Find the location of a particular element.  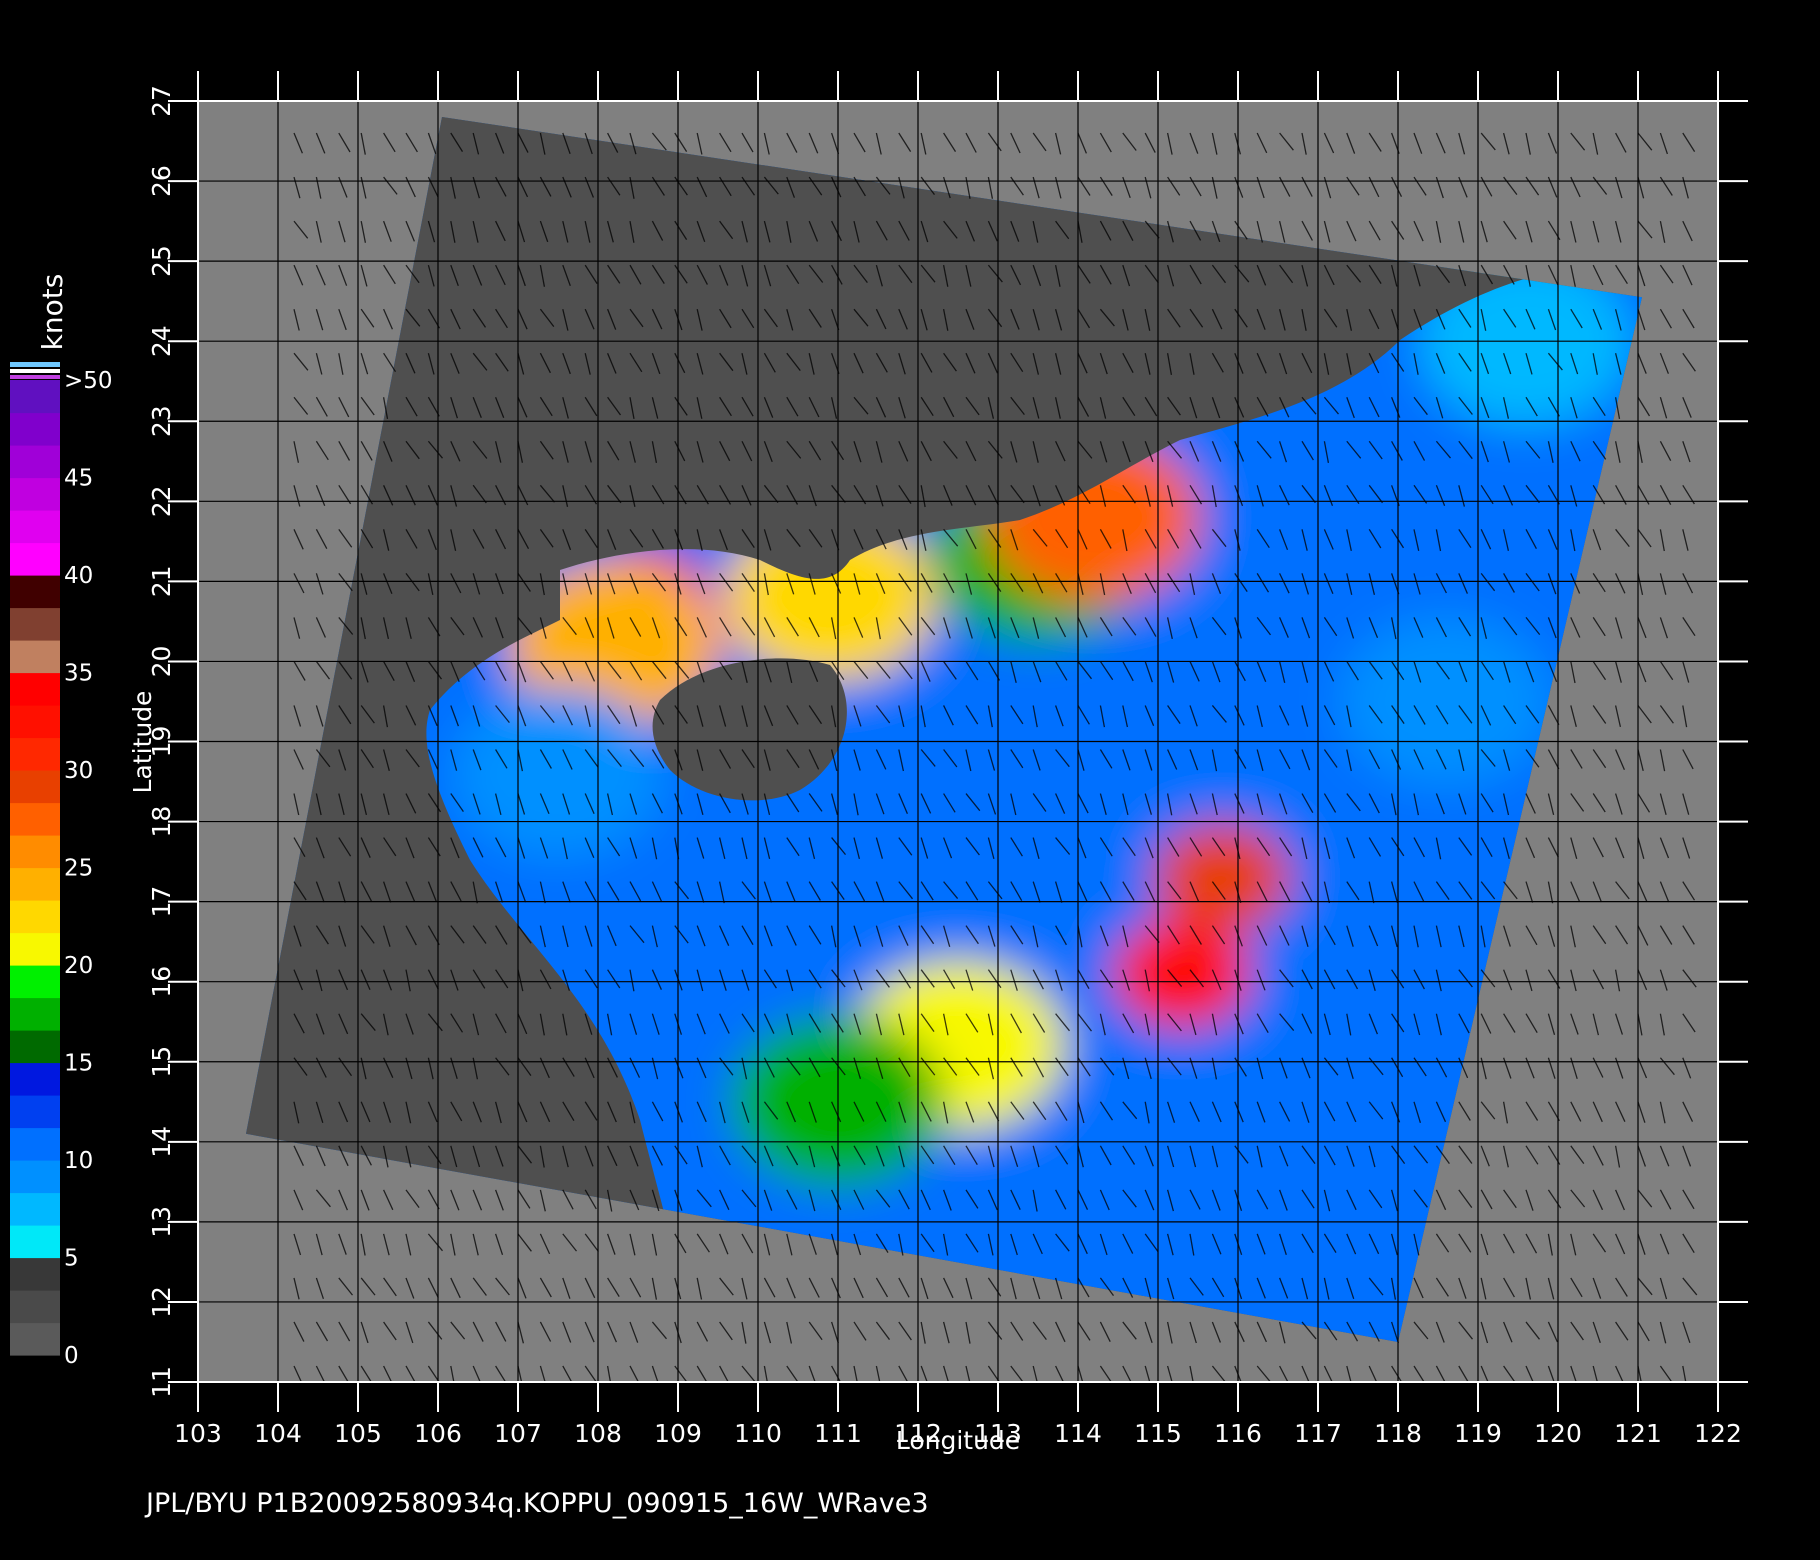

y-tick-label: 21 is located at coordinates (161, 581).